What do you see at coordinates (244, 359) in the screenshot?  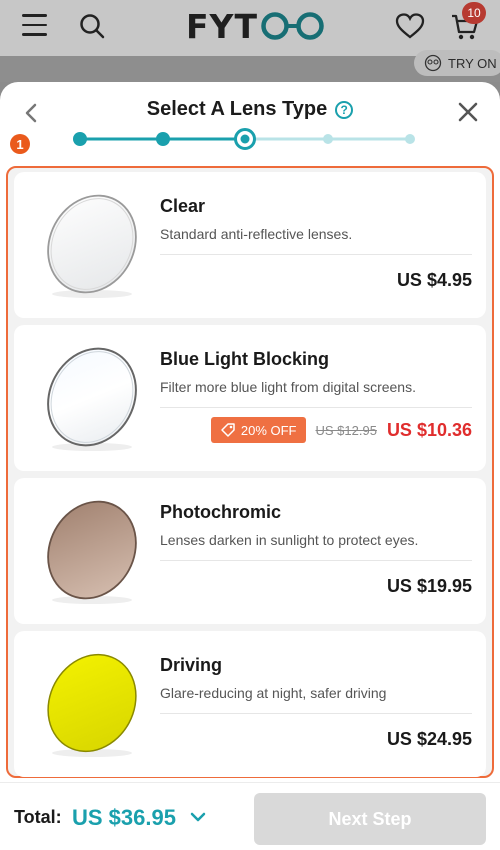 I see `option-title: Blue Light Blocking` at bounding box center [244, 359].